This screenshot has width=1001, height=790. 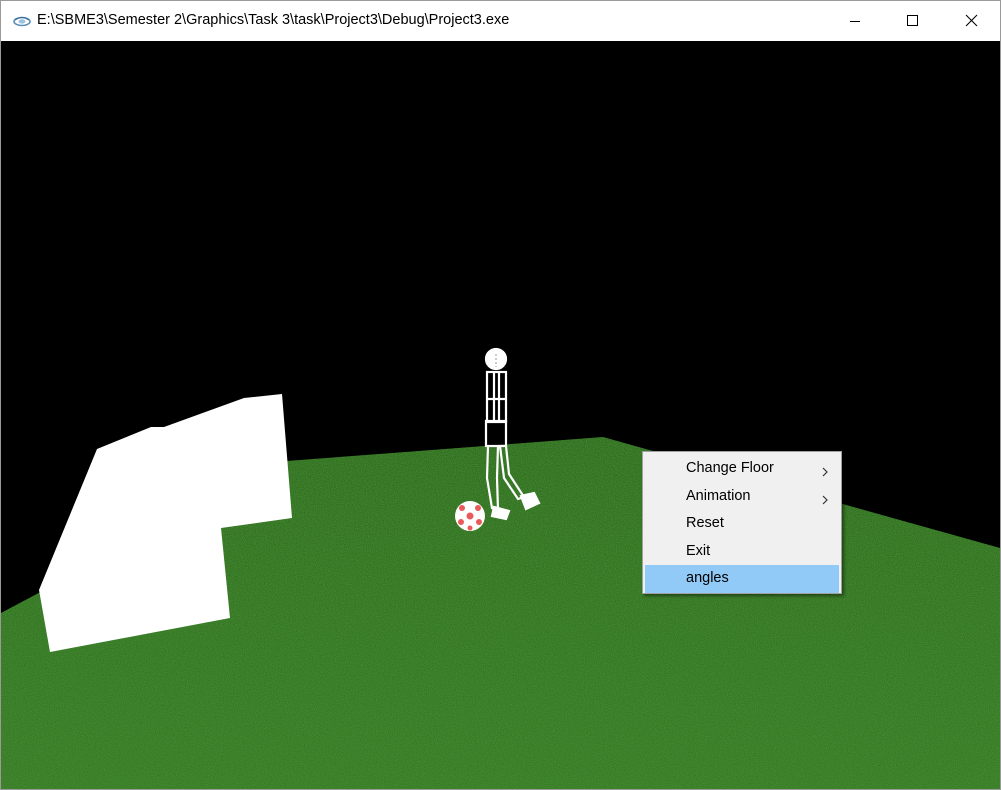 I want to click on minimize-button, so click(x=855, y=21).